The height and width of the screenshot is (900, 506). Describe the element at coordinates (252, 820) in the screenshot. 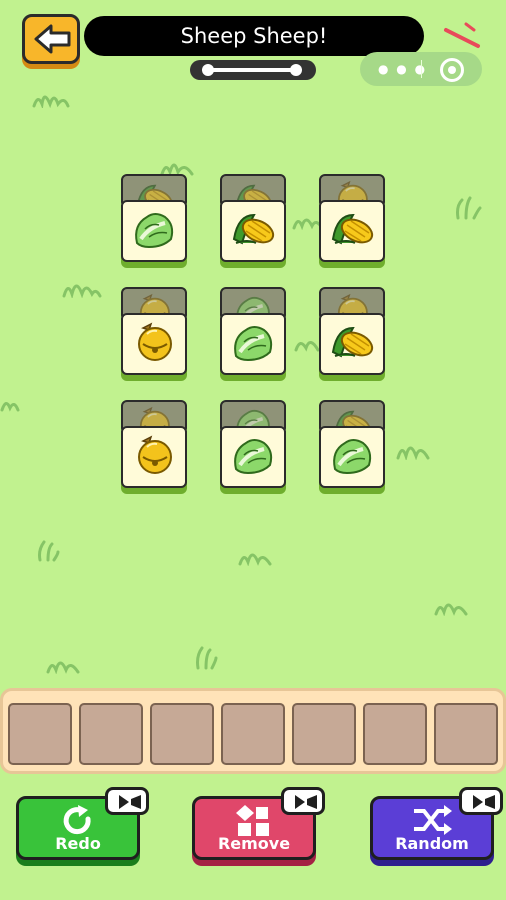

I see `shapes-icon` at that location.